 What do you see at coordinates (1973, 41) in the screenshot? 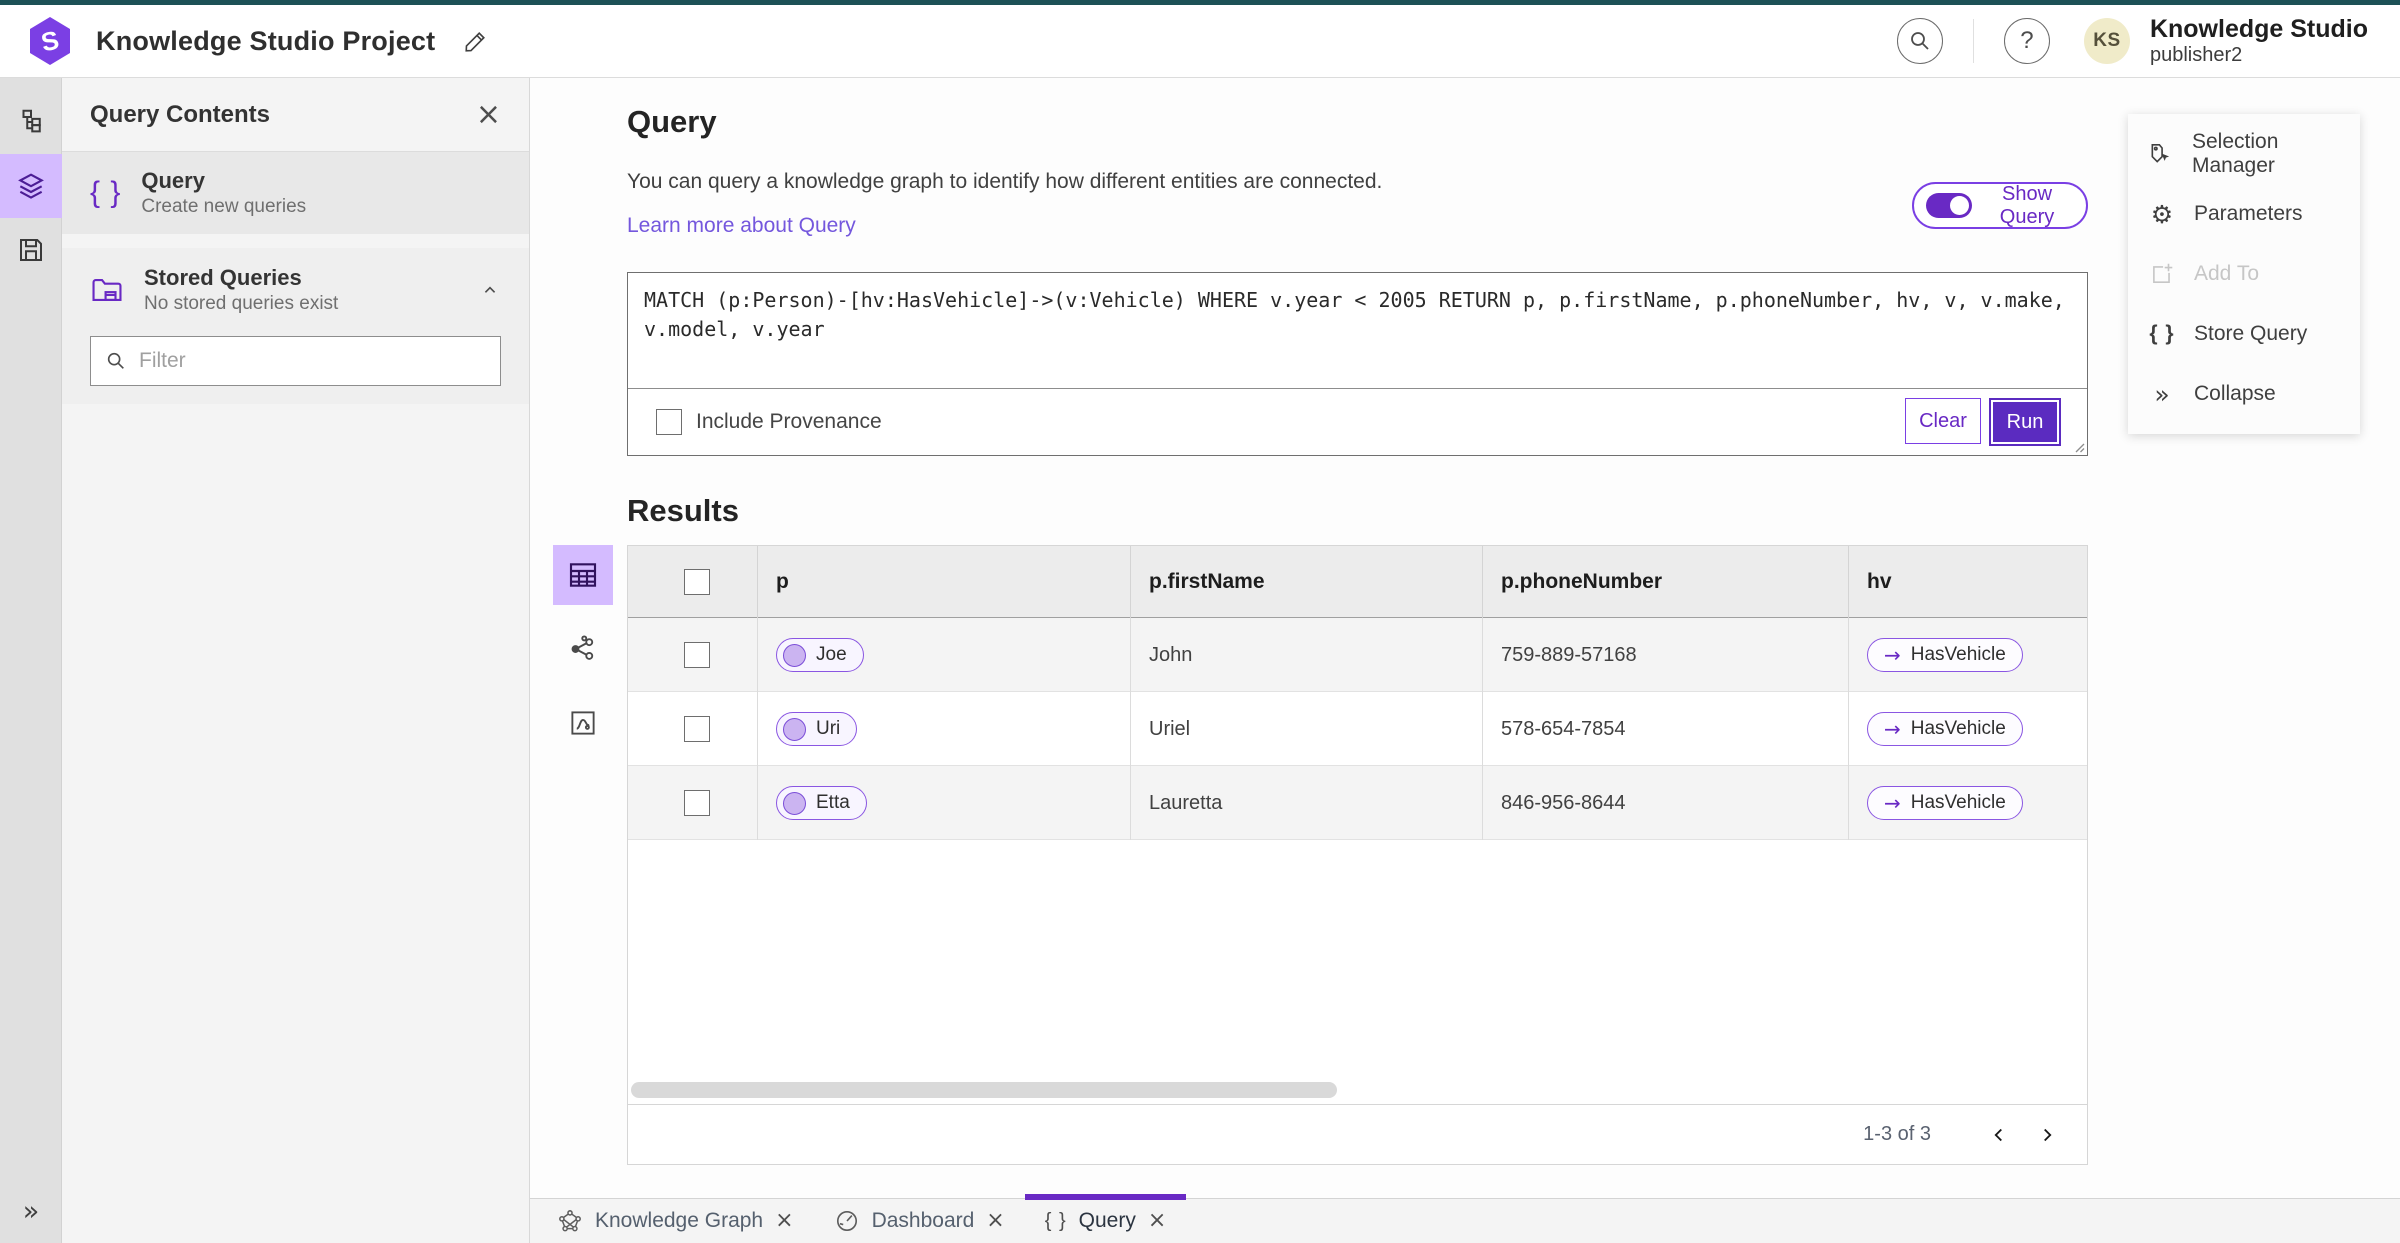
I see `header-divider` at bounding box center [1973, 41].